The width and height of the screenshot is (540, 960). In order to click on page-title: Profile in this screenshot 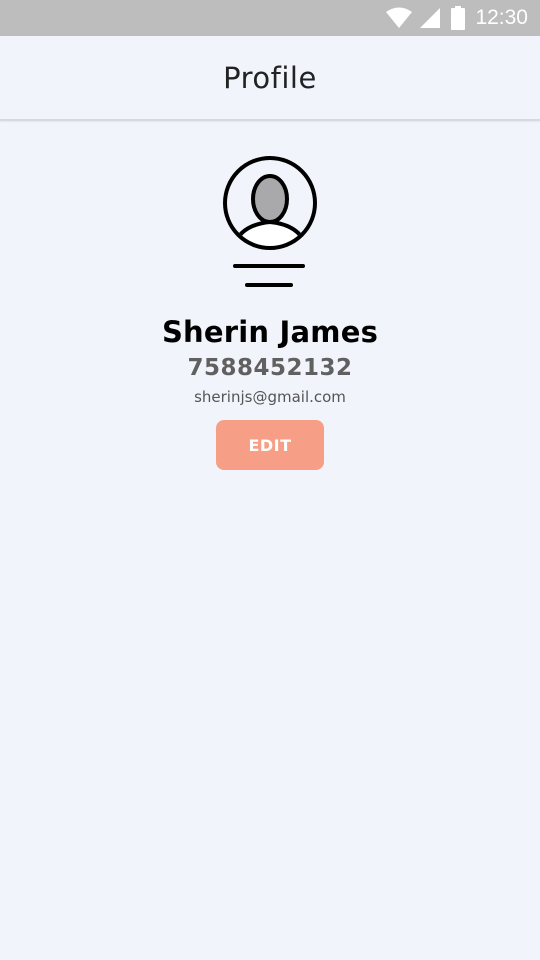, I will do `click(270, 77)`.